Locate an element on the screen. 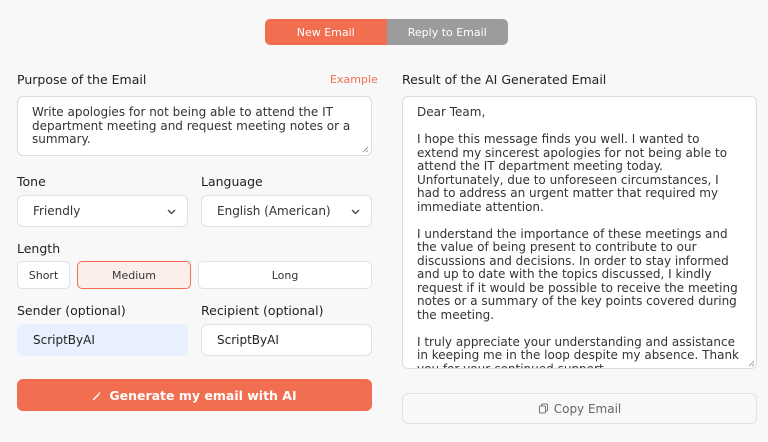 The image size is (768, 442). sender-label: Sender (optional) is located at coordinates (71, 310).